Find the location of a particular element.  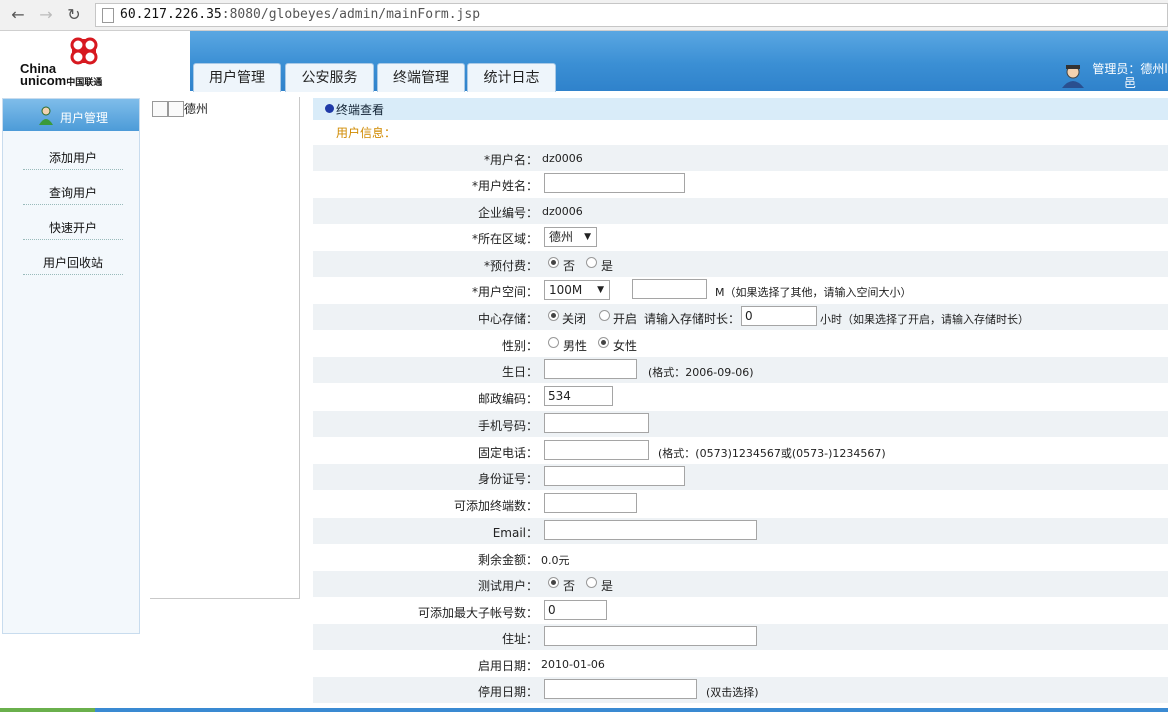

sidebar-item-query-user: 查询用户 is located at coordinates (73, 194).